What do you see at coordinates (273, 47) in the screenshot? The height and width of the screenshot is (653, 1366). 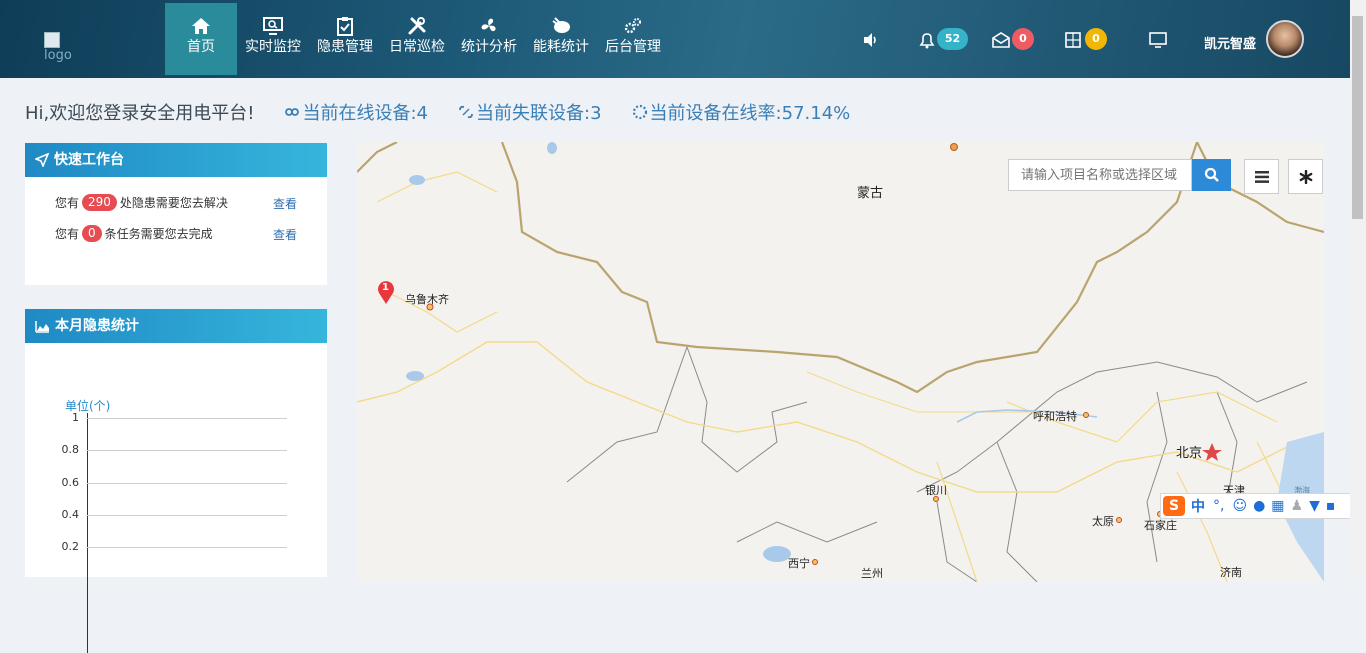 I see `nav-label: 实时监控` at bounding box center [273, 47].